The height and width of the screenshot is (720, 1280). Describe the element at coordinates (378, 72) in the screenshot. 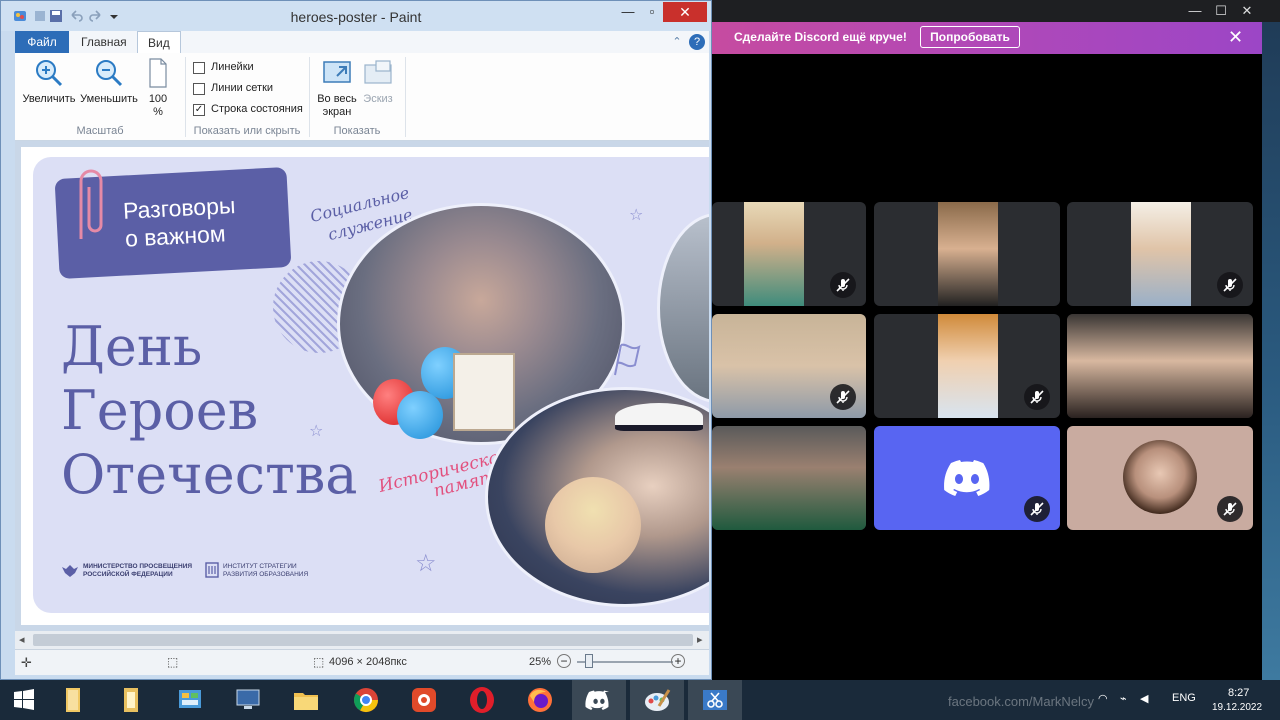

I see `thumbnail-icon` at that location.